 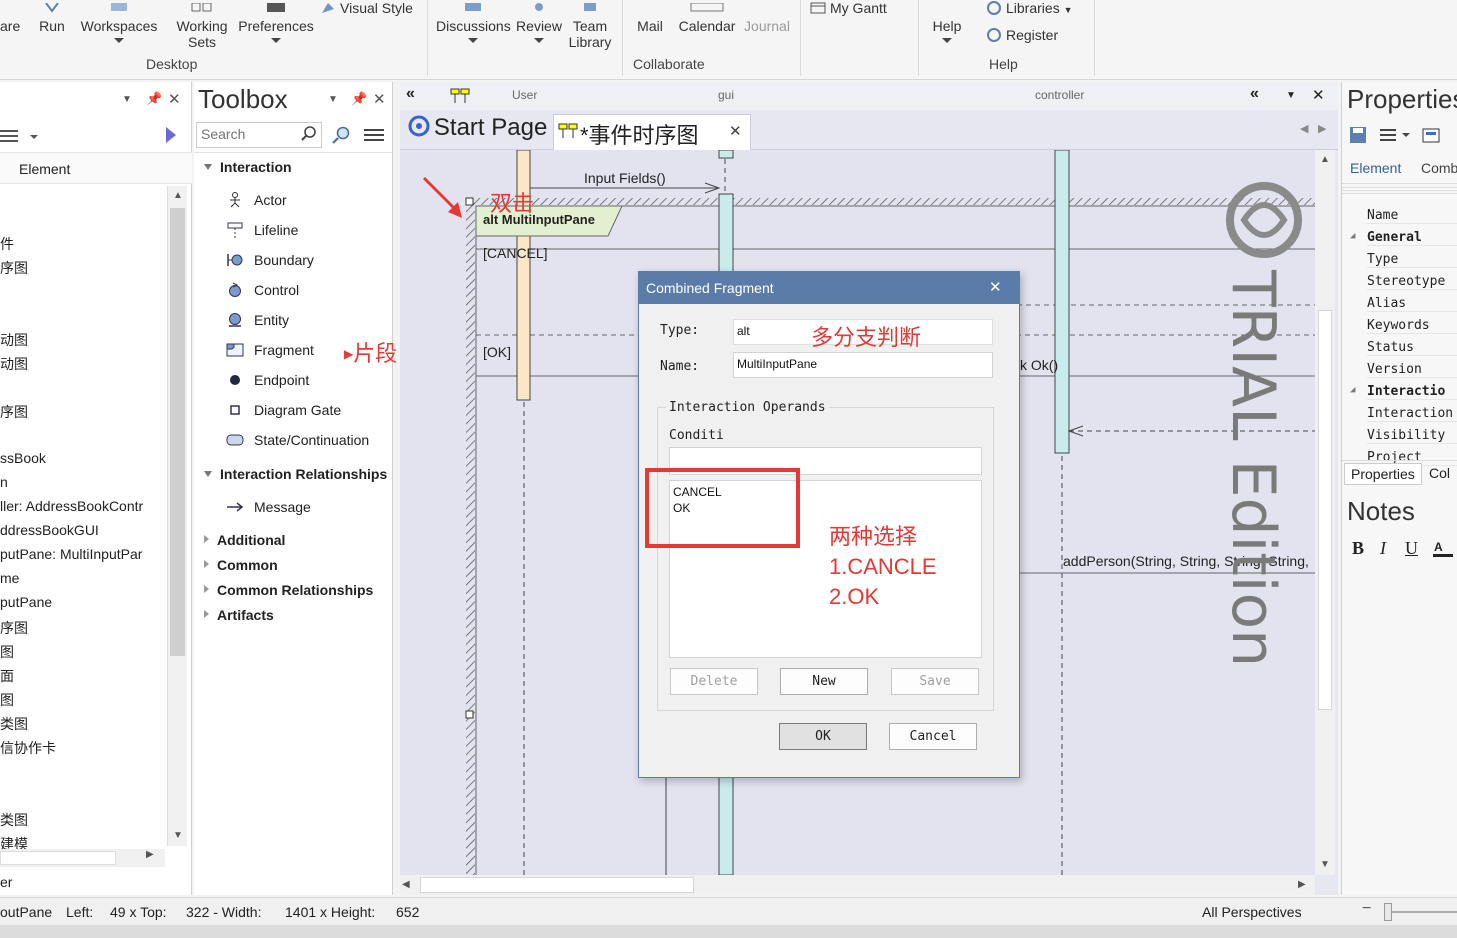 I want to click on property-row: Version, so click(x=1412, y=370).